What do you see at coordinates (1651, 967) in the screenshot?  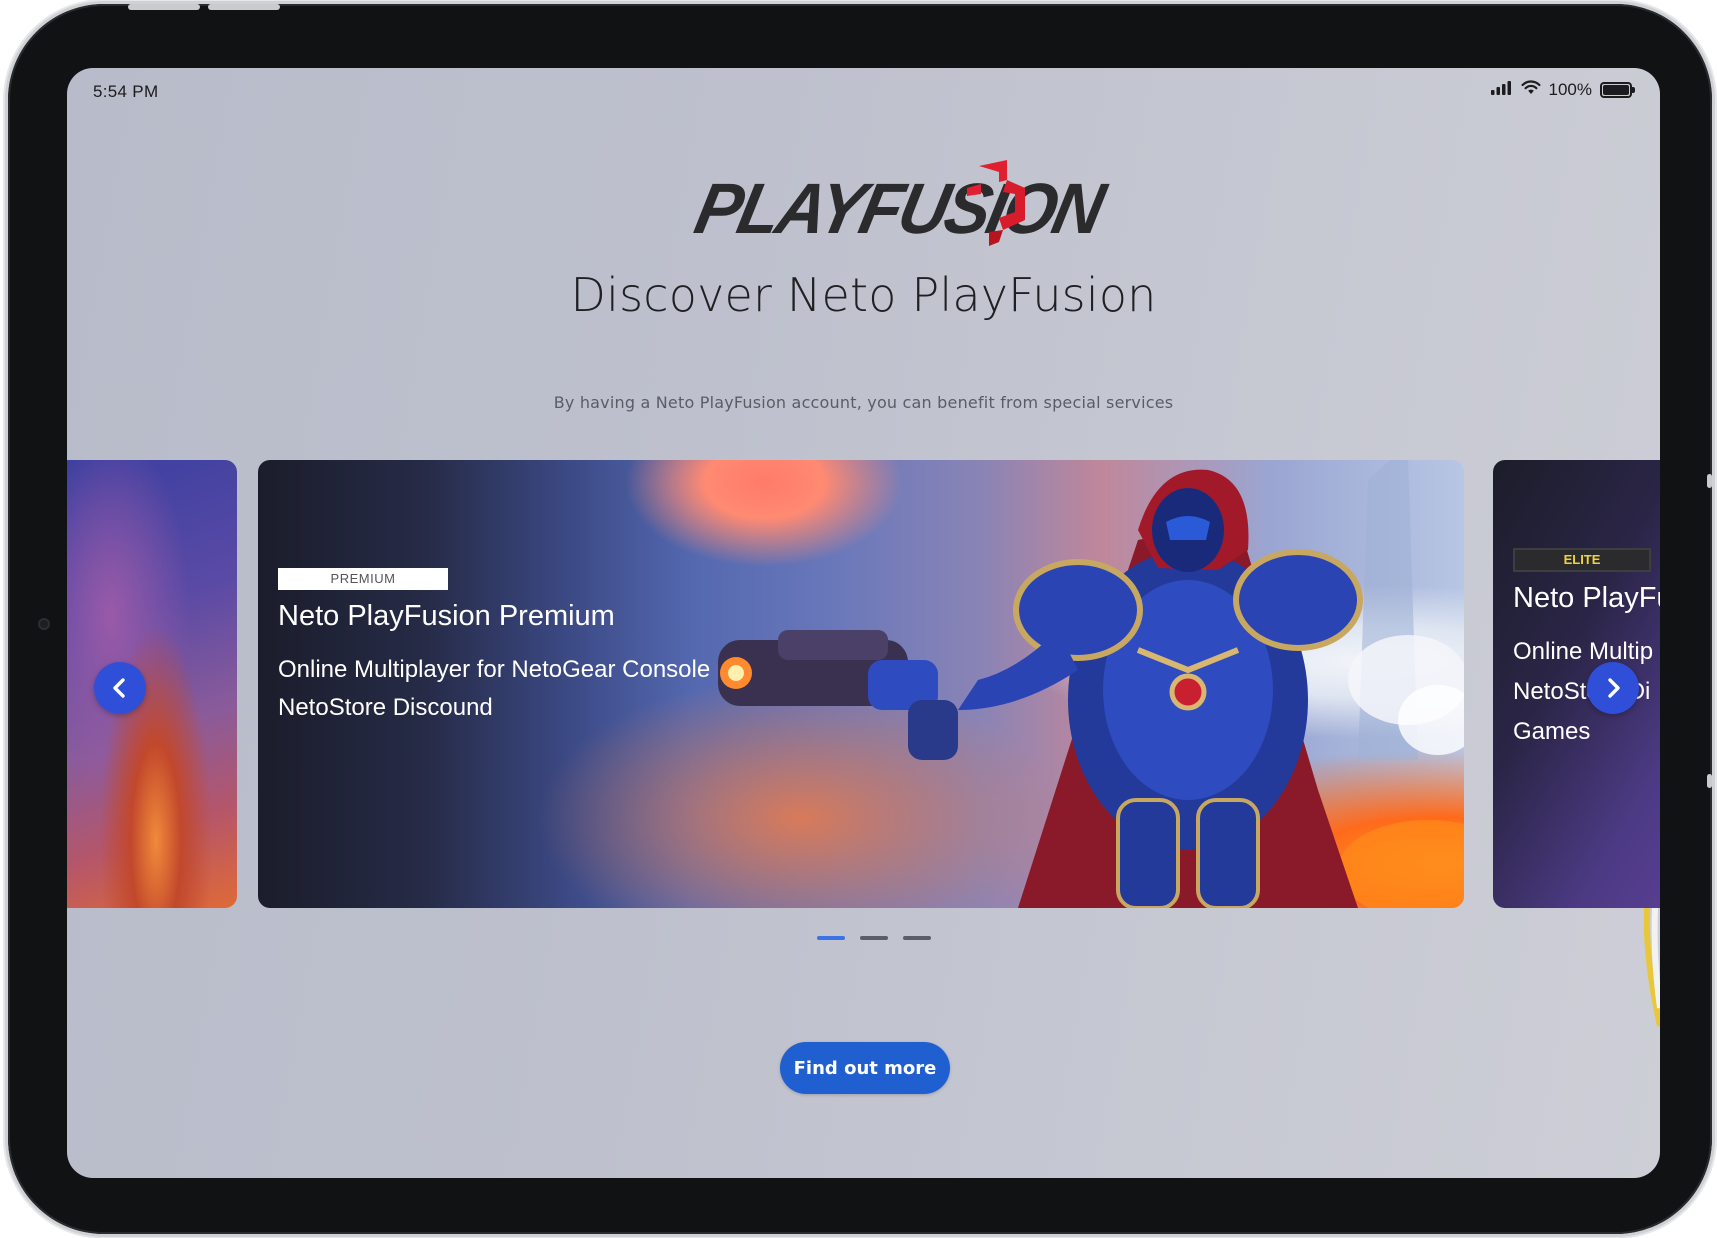 I see `decorative-curve` at bounding box center [1651, 967].